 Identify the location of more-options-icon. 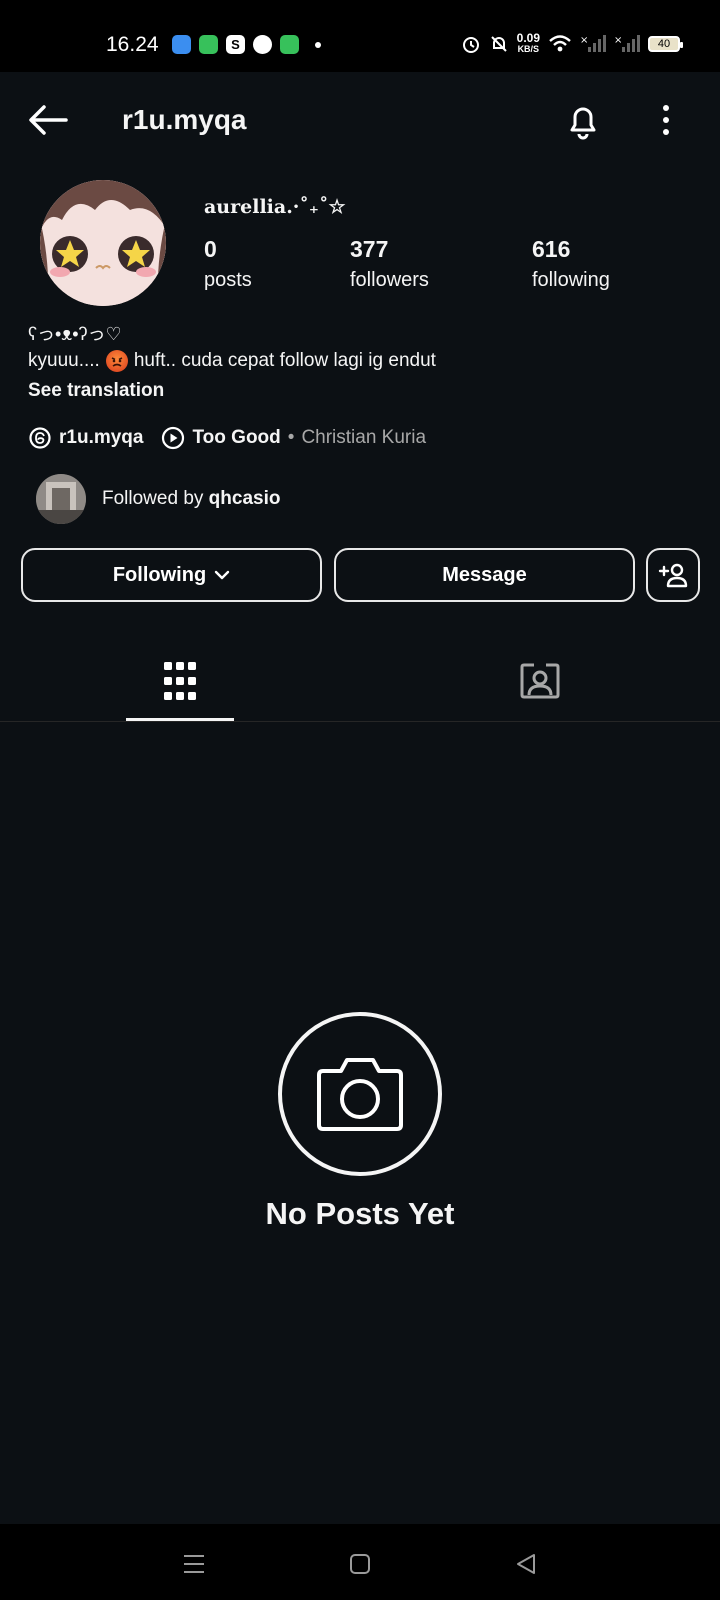
(666, 120).